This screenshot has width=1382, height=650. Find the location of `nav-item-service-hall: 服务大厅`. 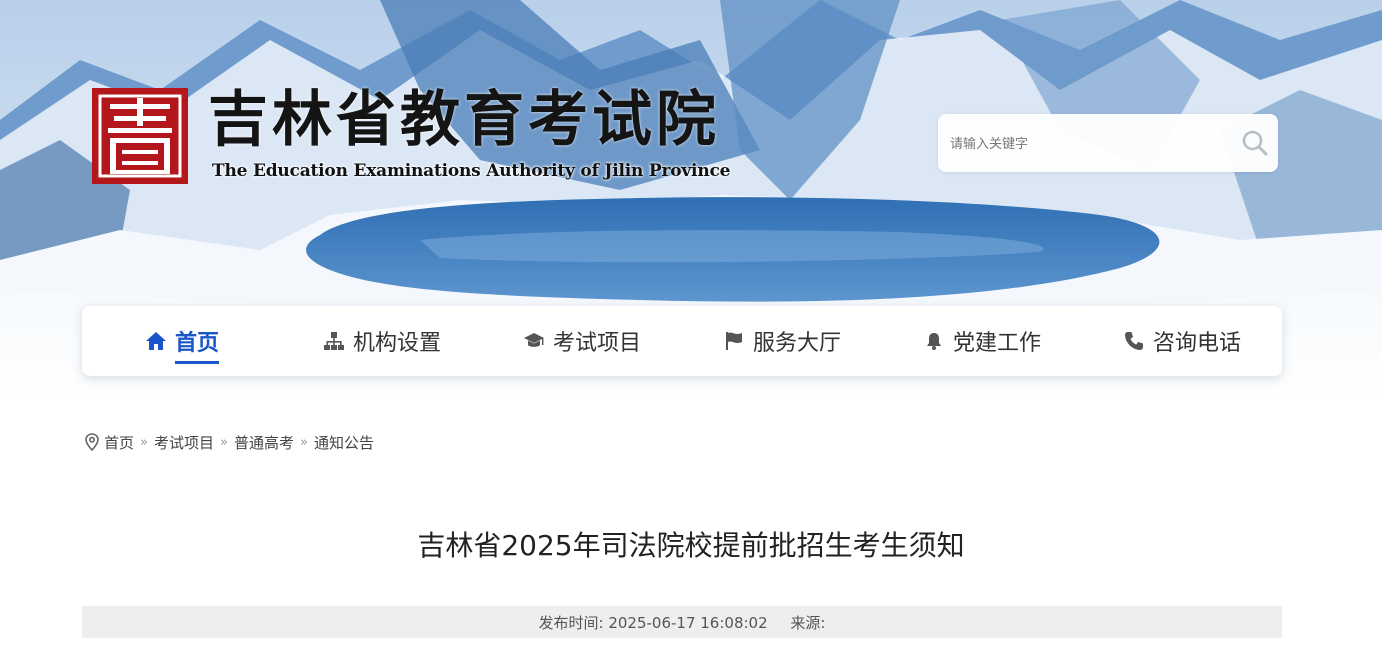

nav-item-service-hall: 服务大厅 is located at coordinates (782, 341).